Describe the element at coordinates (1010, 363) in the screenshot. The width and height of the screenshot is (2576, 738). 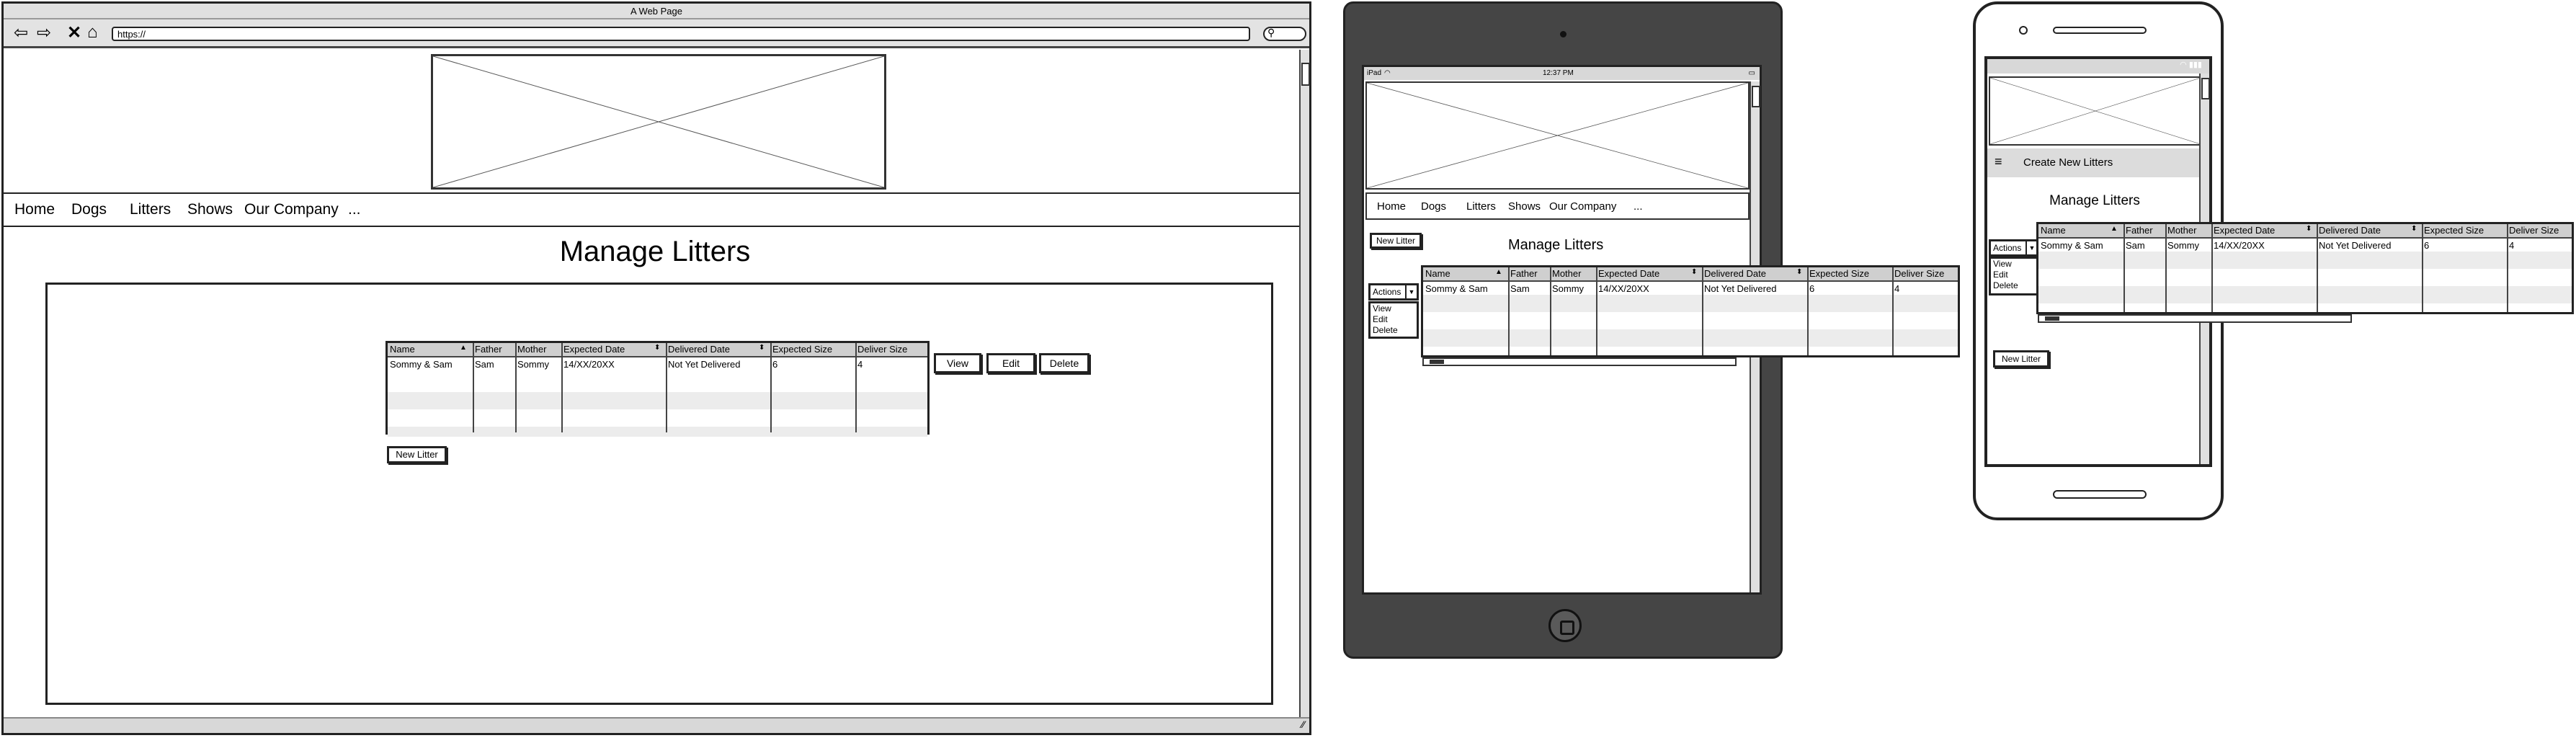
I see `edit-button: Edit` at that location.